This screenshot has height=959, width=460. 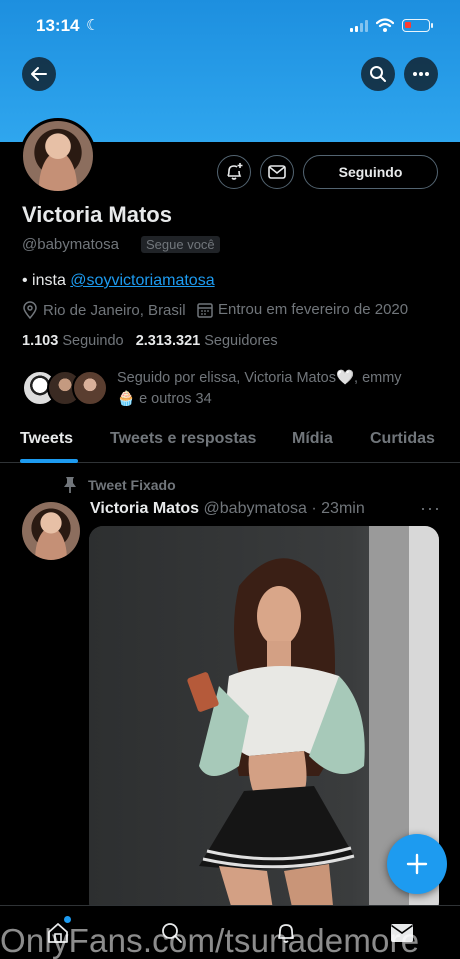 I want to click on pinned-tweet-label: Tweet Fixado, so click(x=119, y=485).